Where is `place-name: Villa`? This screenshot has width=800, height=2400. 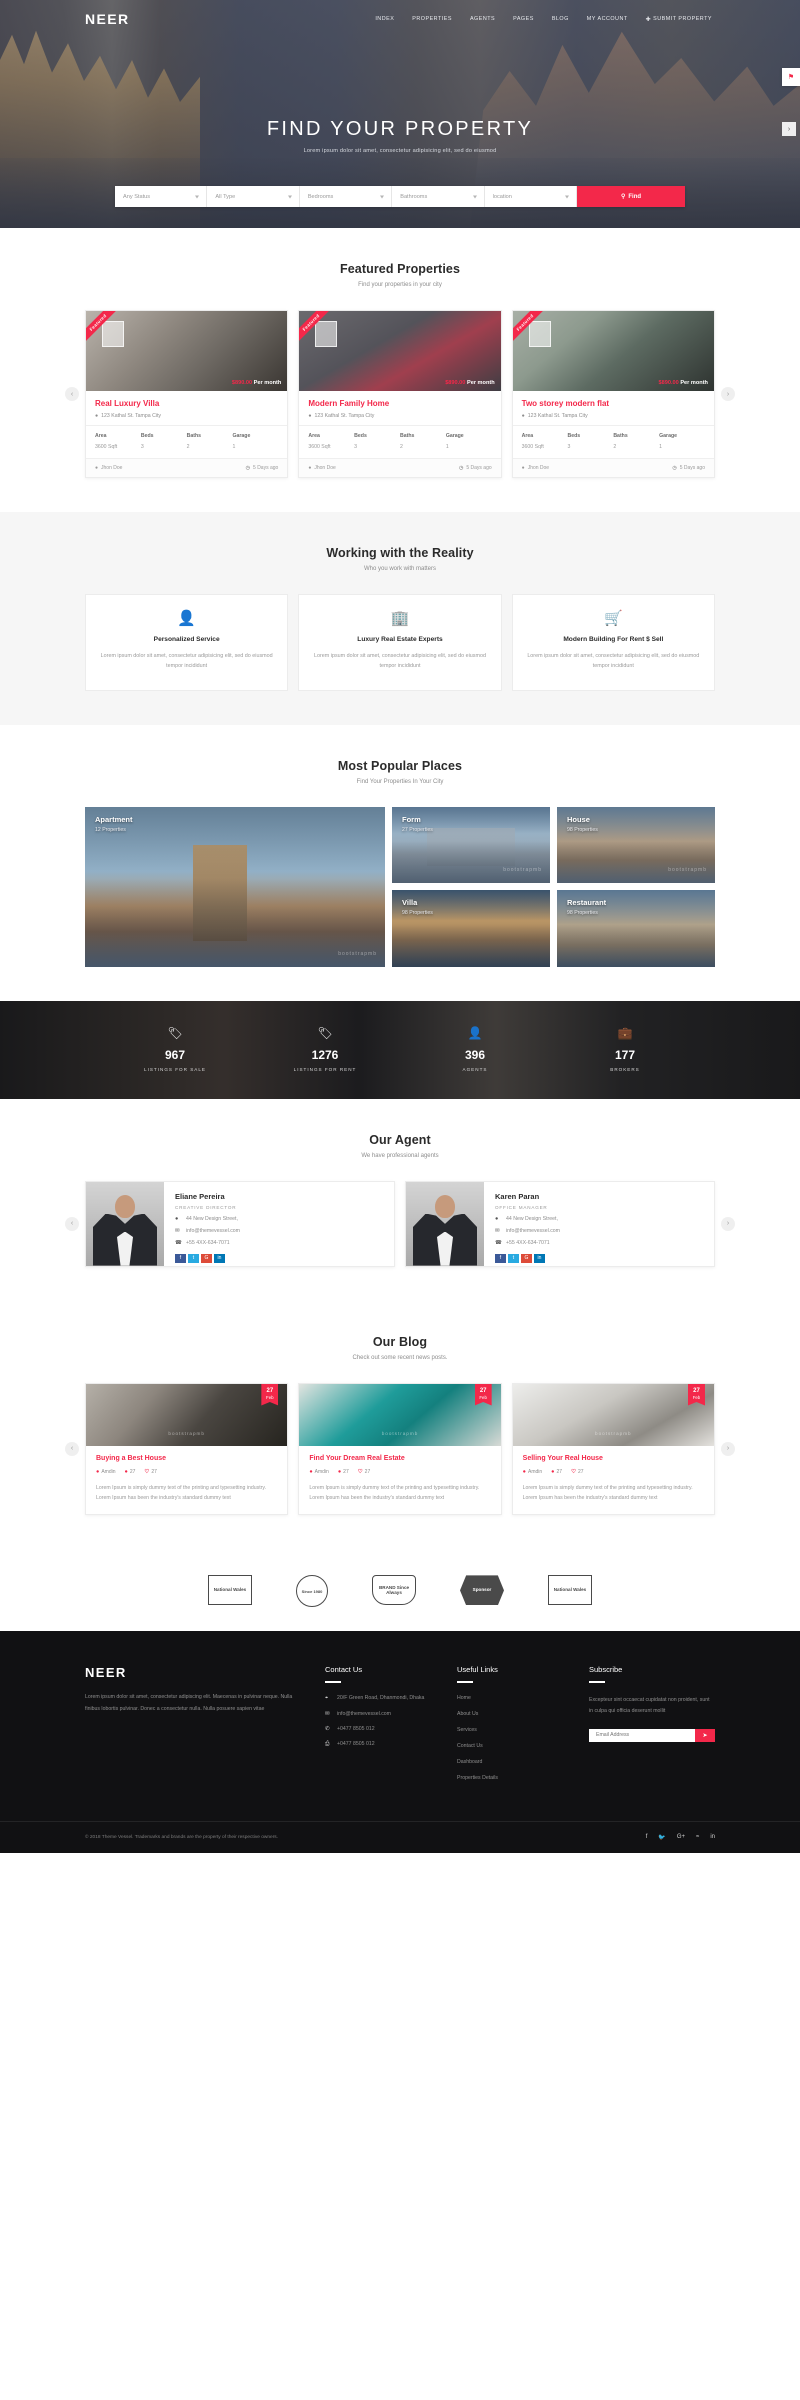 place-name: Villa is located at coordinates (410, 903).